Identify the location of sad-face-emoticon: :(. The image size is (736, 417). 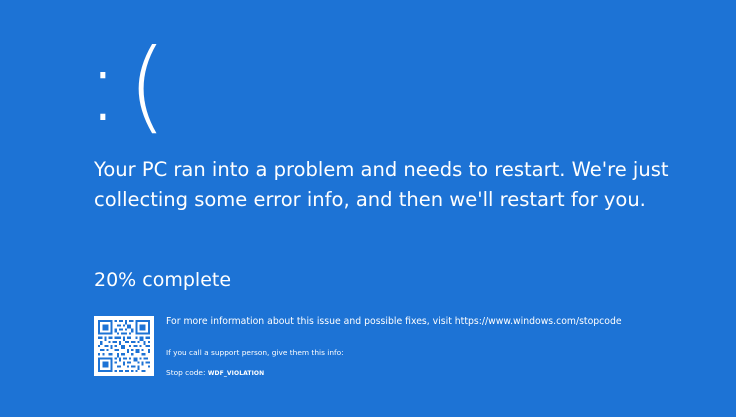
(130, 85).